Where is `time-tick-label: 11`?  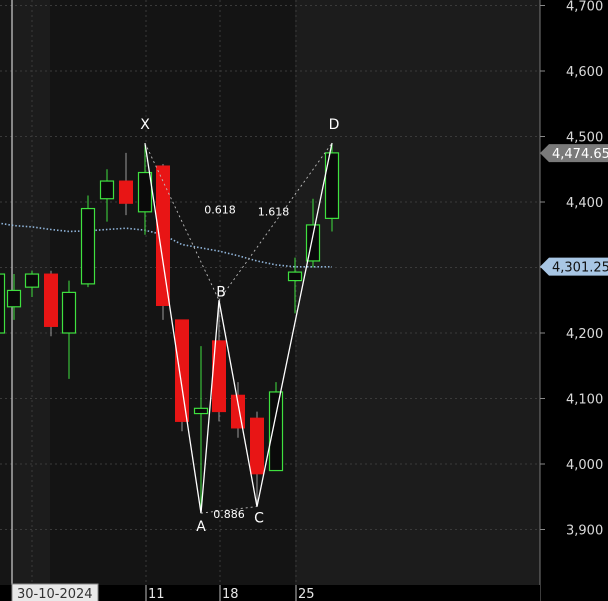
time-tick-label: 11 is located at coordinates (156, 594).